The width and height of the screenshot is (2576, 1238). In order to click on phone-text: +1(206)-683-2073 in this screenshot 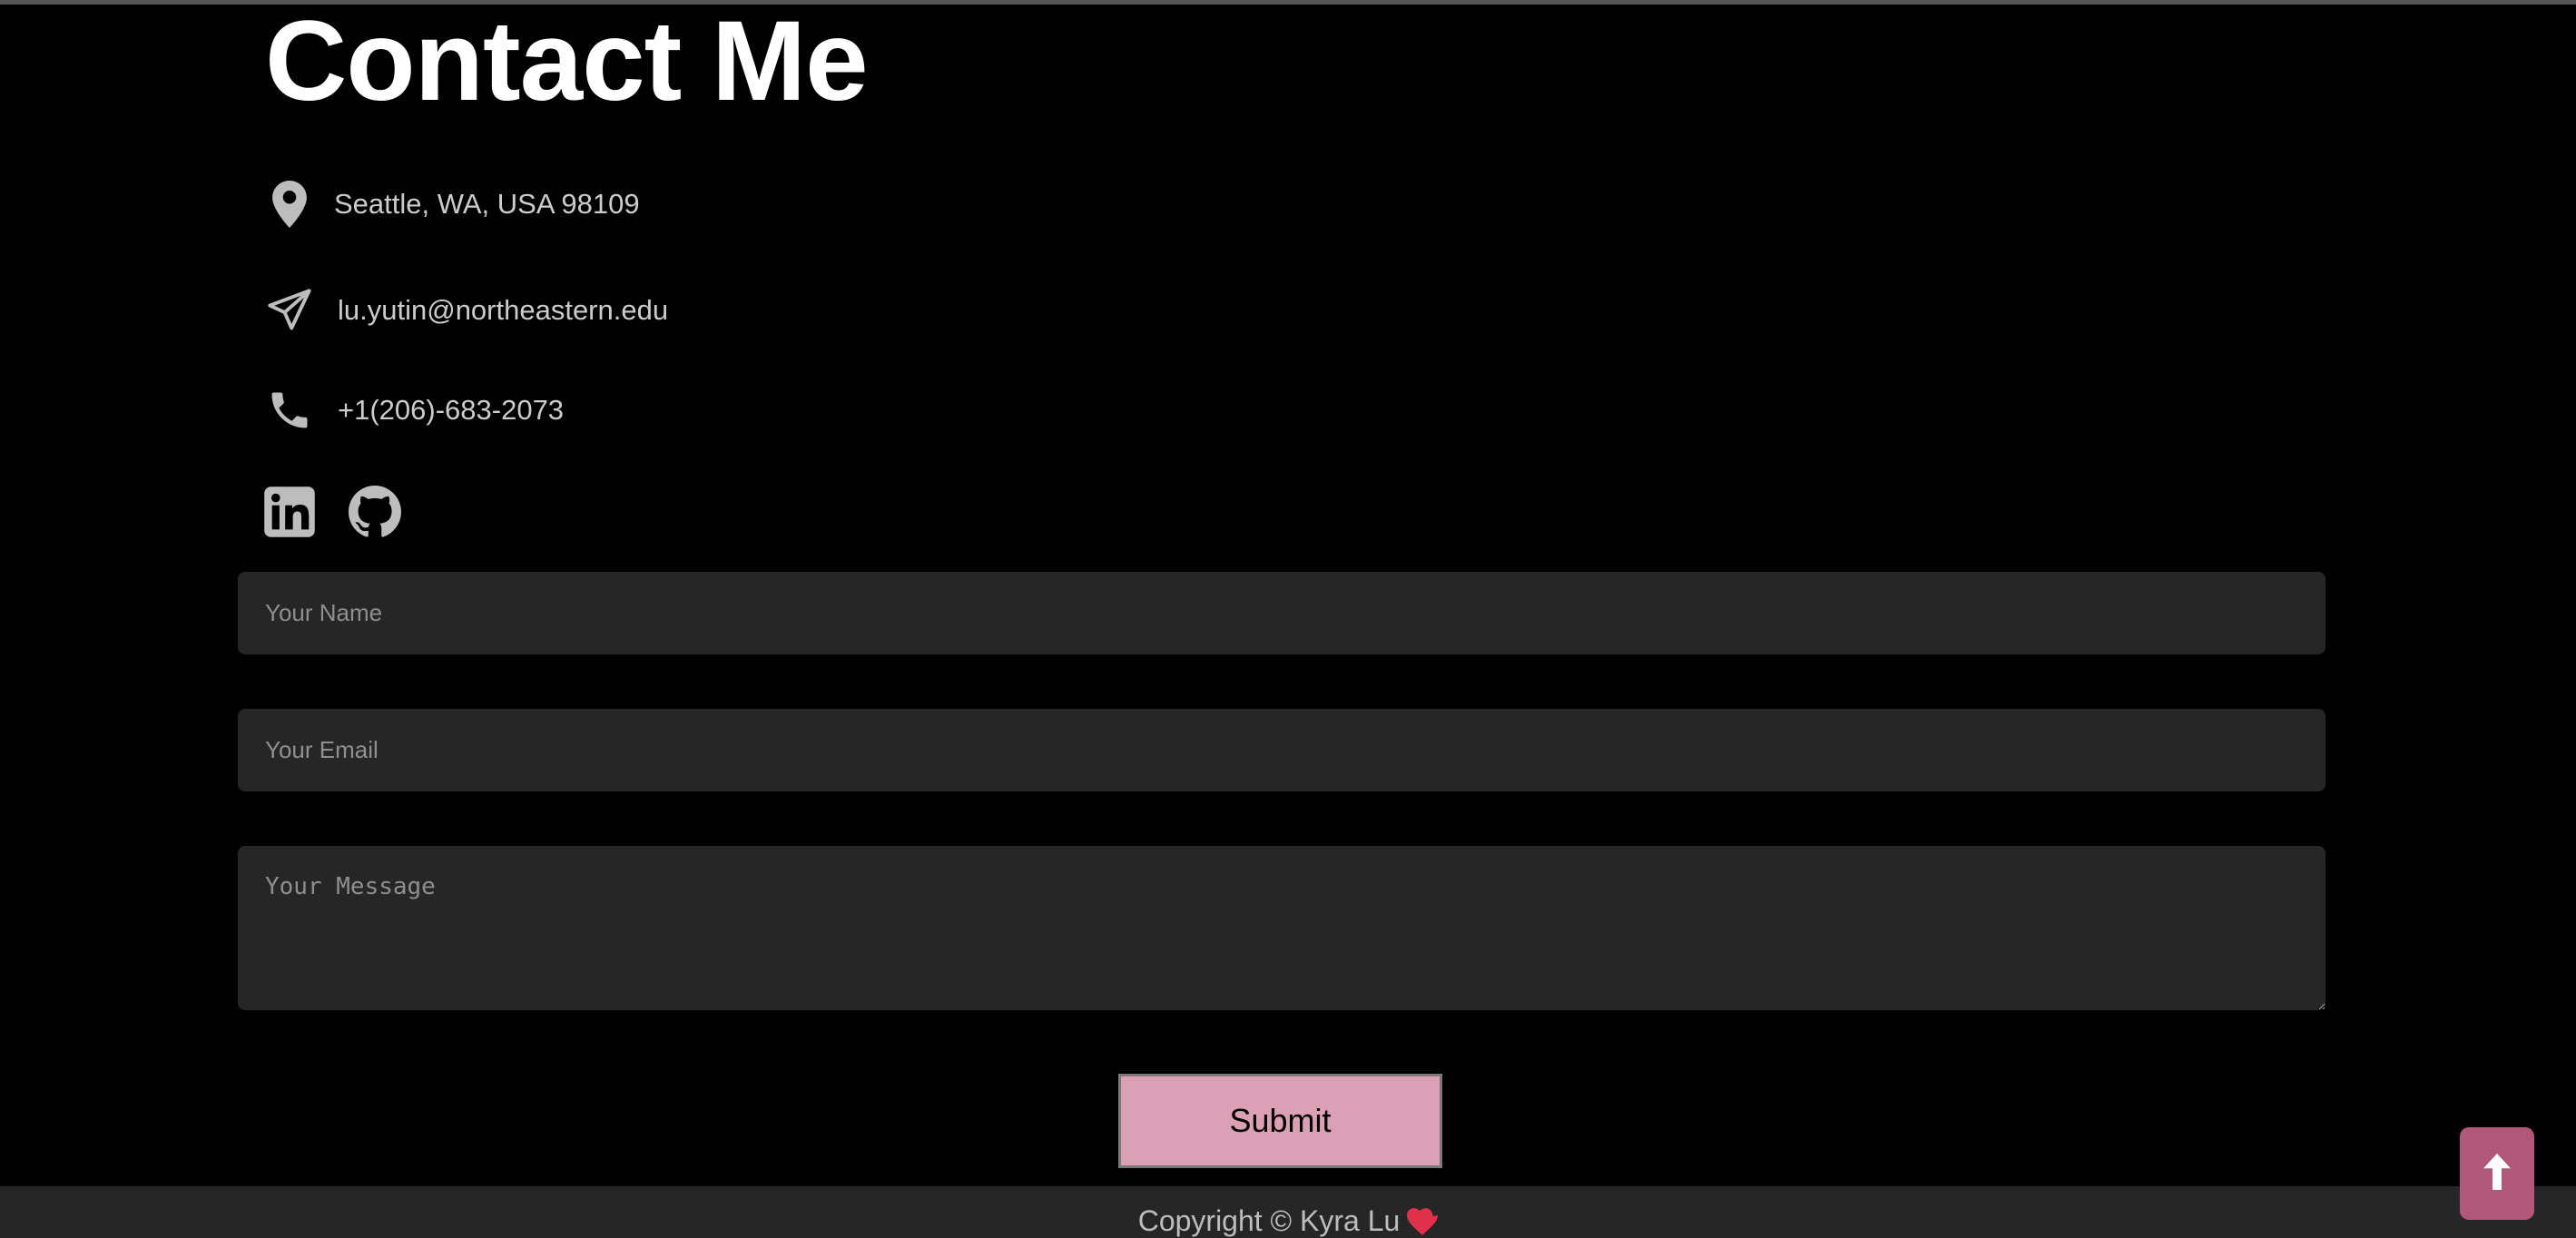, I will do `click(451, 410)`.